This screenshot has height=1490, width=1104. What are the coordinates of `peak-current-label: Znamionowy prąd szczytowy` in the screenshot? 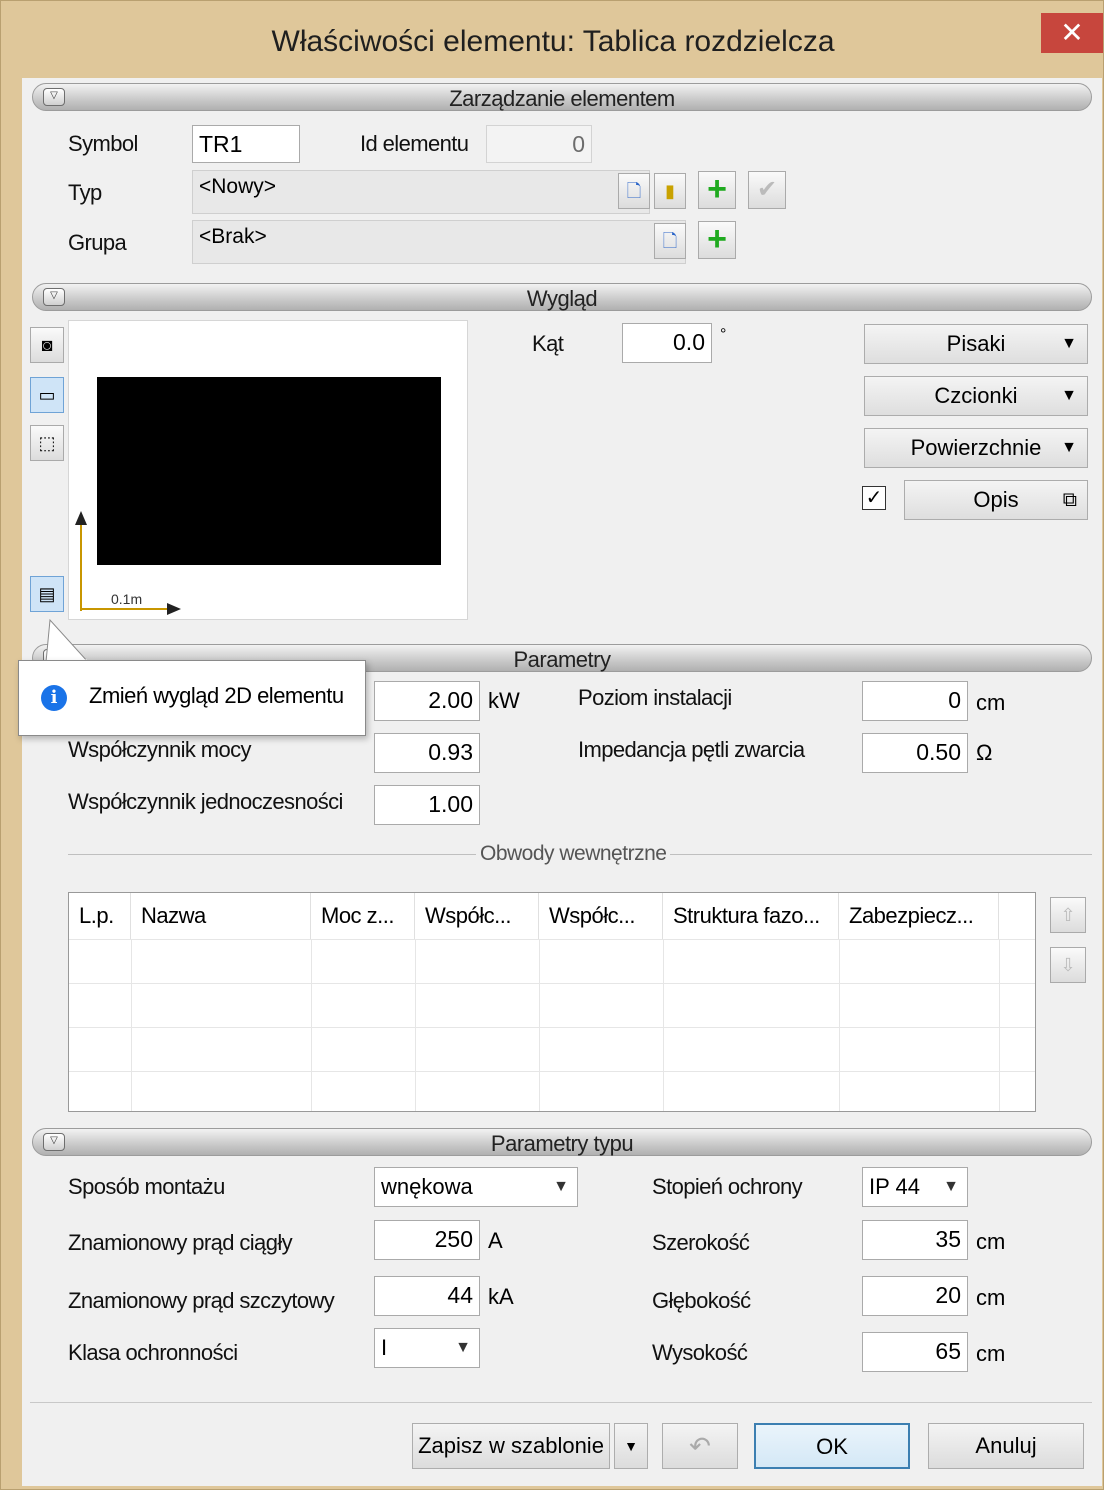 It's located at (201, 1300).